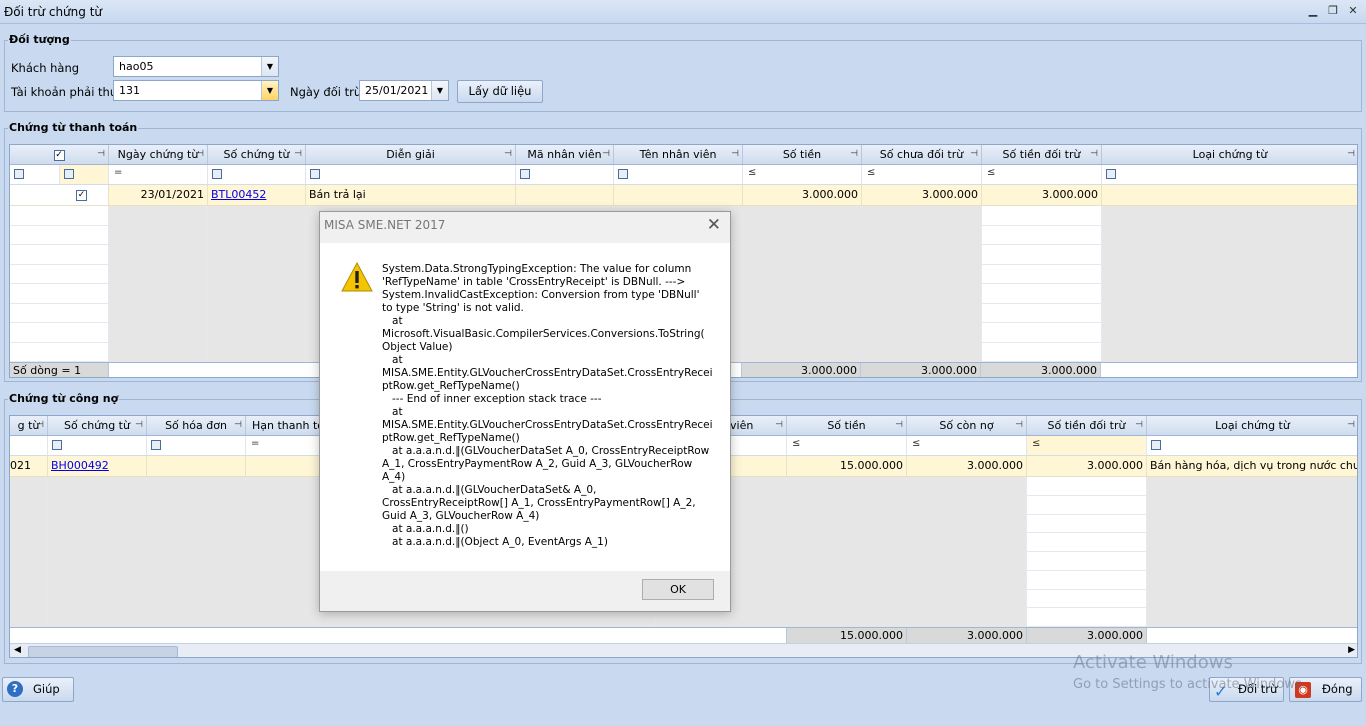  I want to click on check-icon: ✓, so click(59, 155).